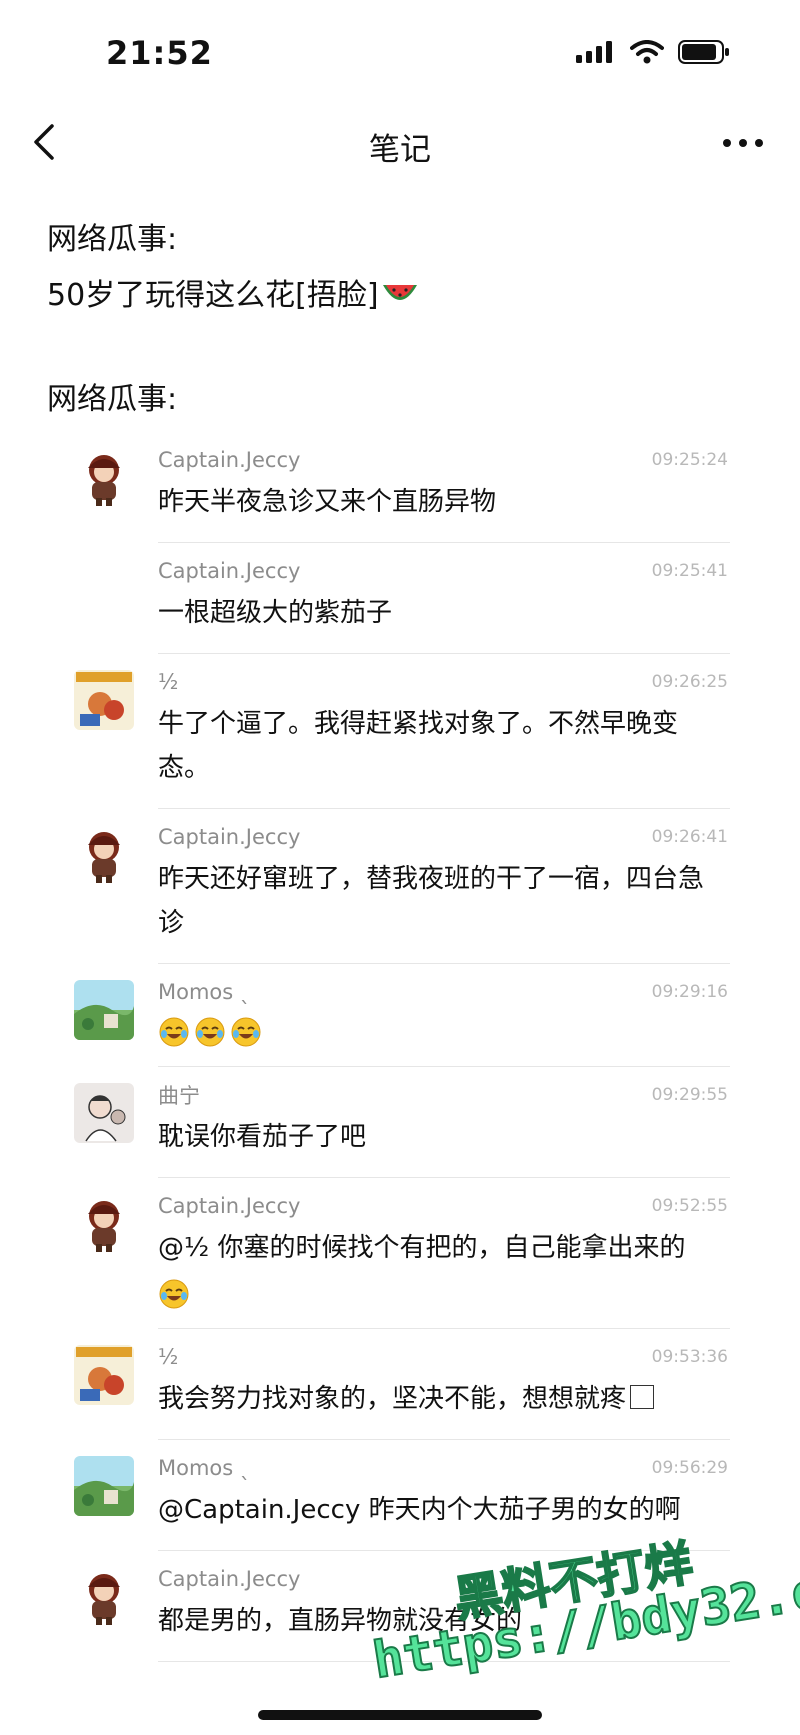 This screenshot has width=800, height=1735. I want to click on message-text-content: 一根超级大的紫茄子, so click(275, 613).